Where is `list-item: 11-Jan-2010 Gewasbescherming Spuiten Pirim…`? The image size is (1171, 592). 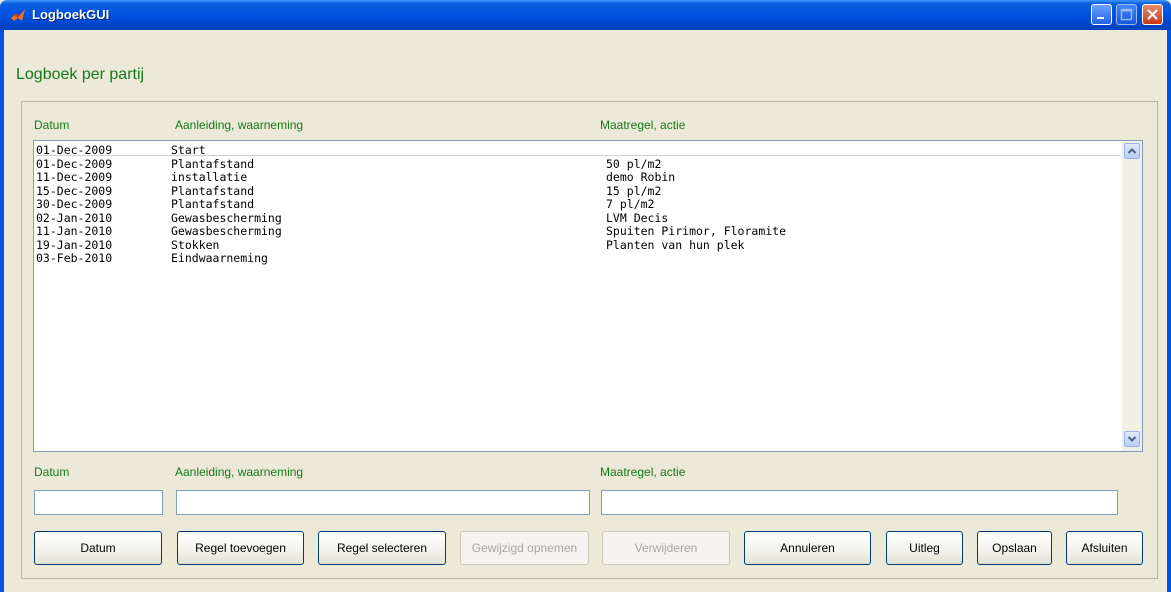 list-item: 11-Jan-2010 Gewasbescherming Spuiten Pirim… is located at coordinates (578, 231).